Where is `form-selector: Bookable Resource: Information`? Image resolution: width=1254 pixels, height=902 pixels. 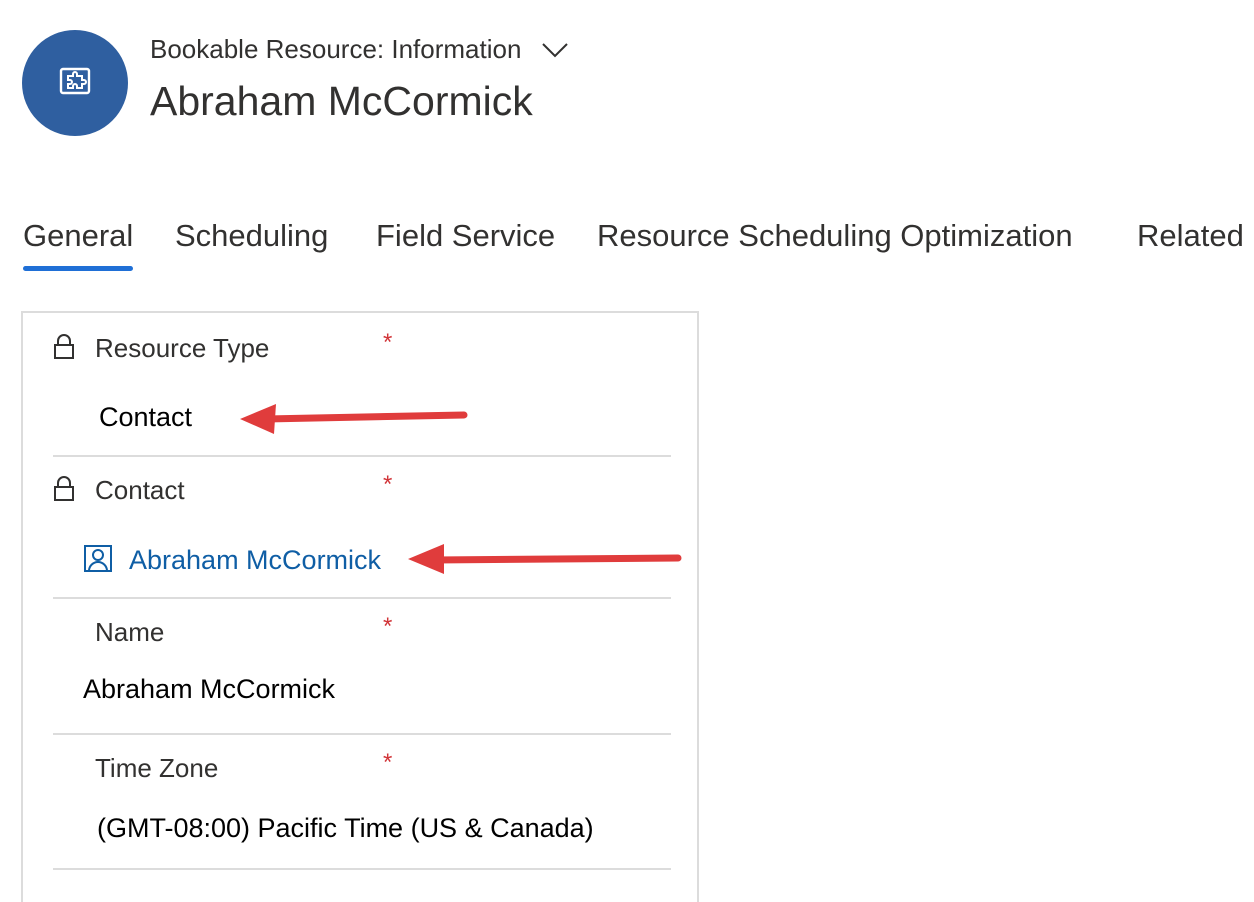
form-selector: Bookable Resource: Information is located at coordinates (359, 49).